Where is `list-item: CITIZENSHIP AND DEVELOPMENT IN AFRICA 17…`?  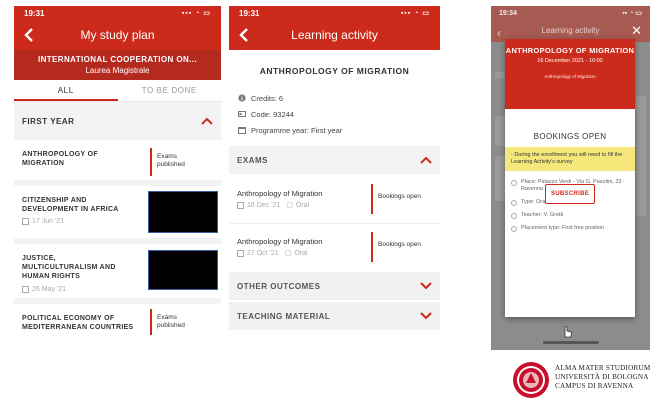 list-item: CITIZENSHIP AND DEVELOPMENT IN AFRICA 17… is located at coordinates (117, 215).